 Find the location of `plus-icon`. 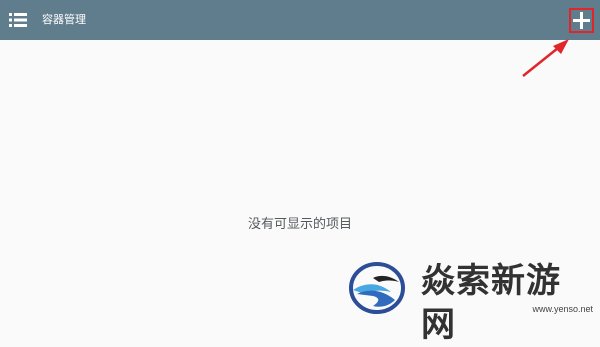

plus-icon is located at coordinates (581, 20).